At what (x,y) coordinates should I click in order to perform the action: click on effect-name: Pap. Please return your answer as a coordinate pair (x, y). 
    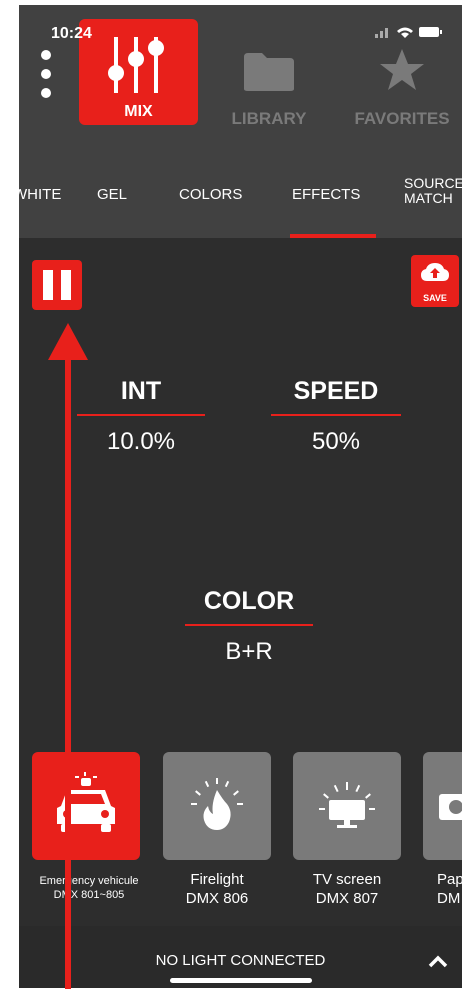
    Looking at the image, I should click on (449, 879).